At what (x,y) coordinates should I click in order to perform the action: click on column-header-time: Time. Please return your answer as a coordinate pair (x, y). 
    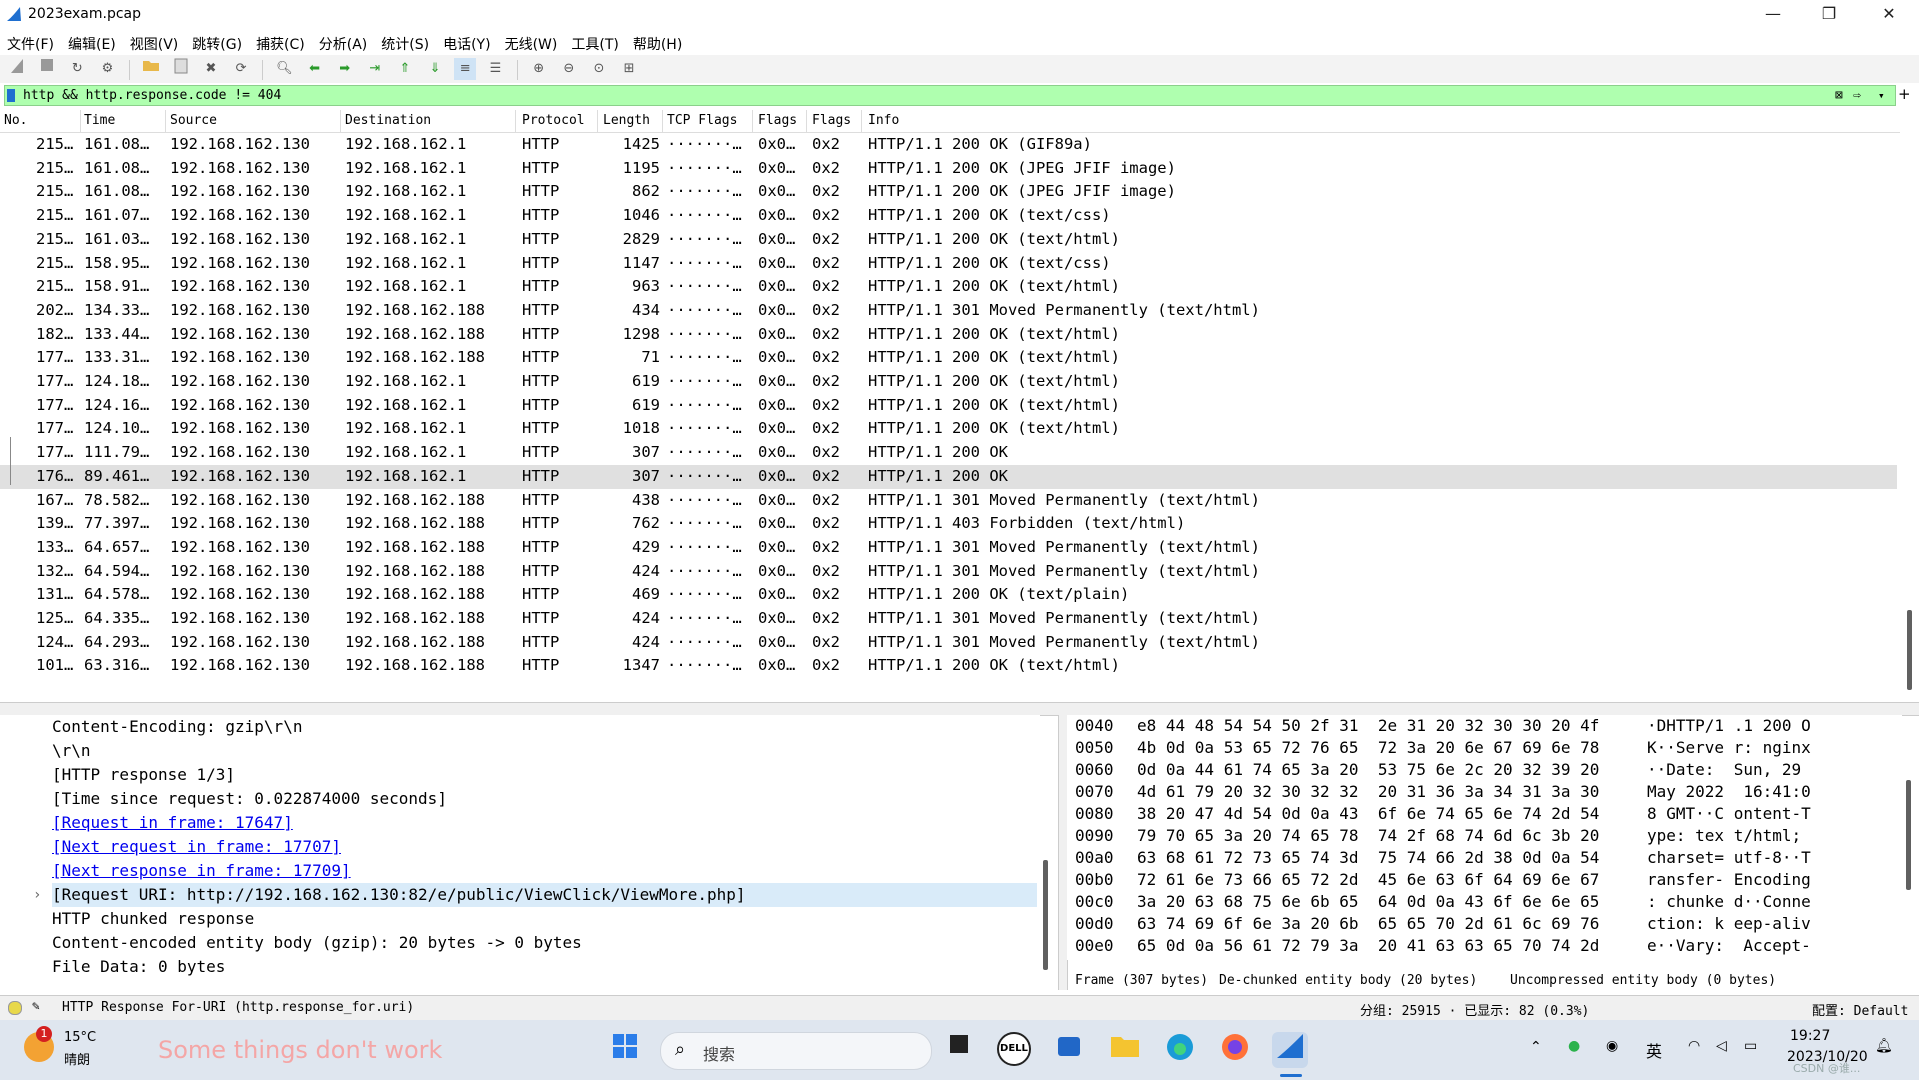
    Looking at the image, I should click on (99, 120).